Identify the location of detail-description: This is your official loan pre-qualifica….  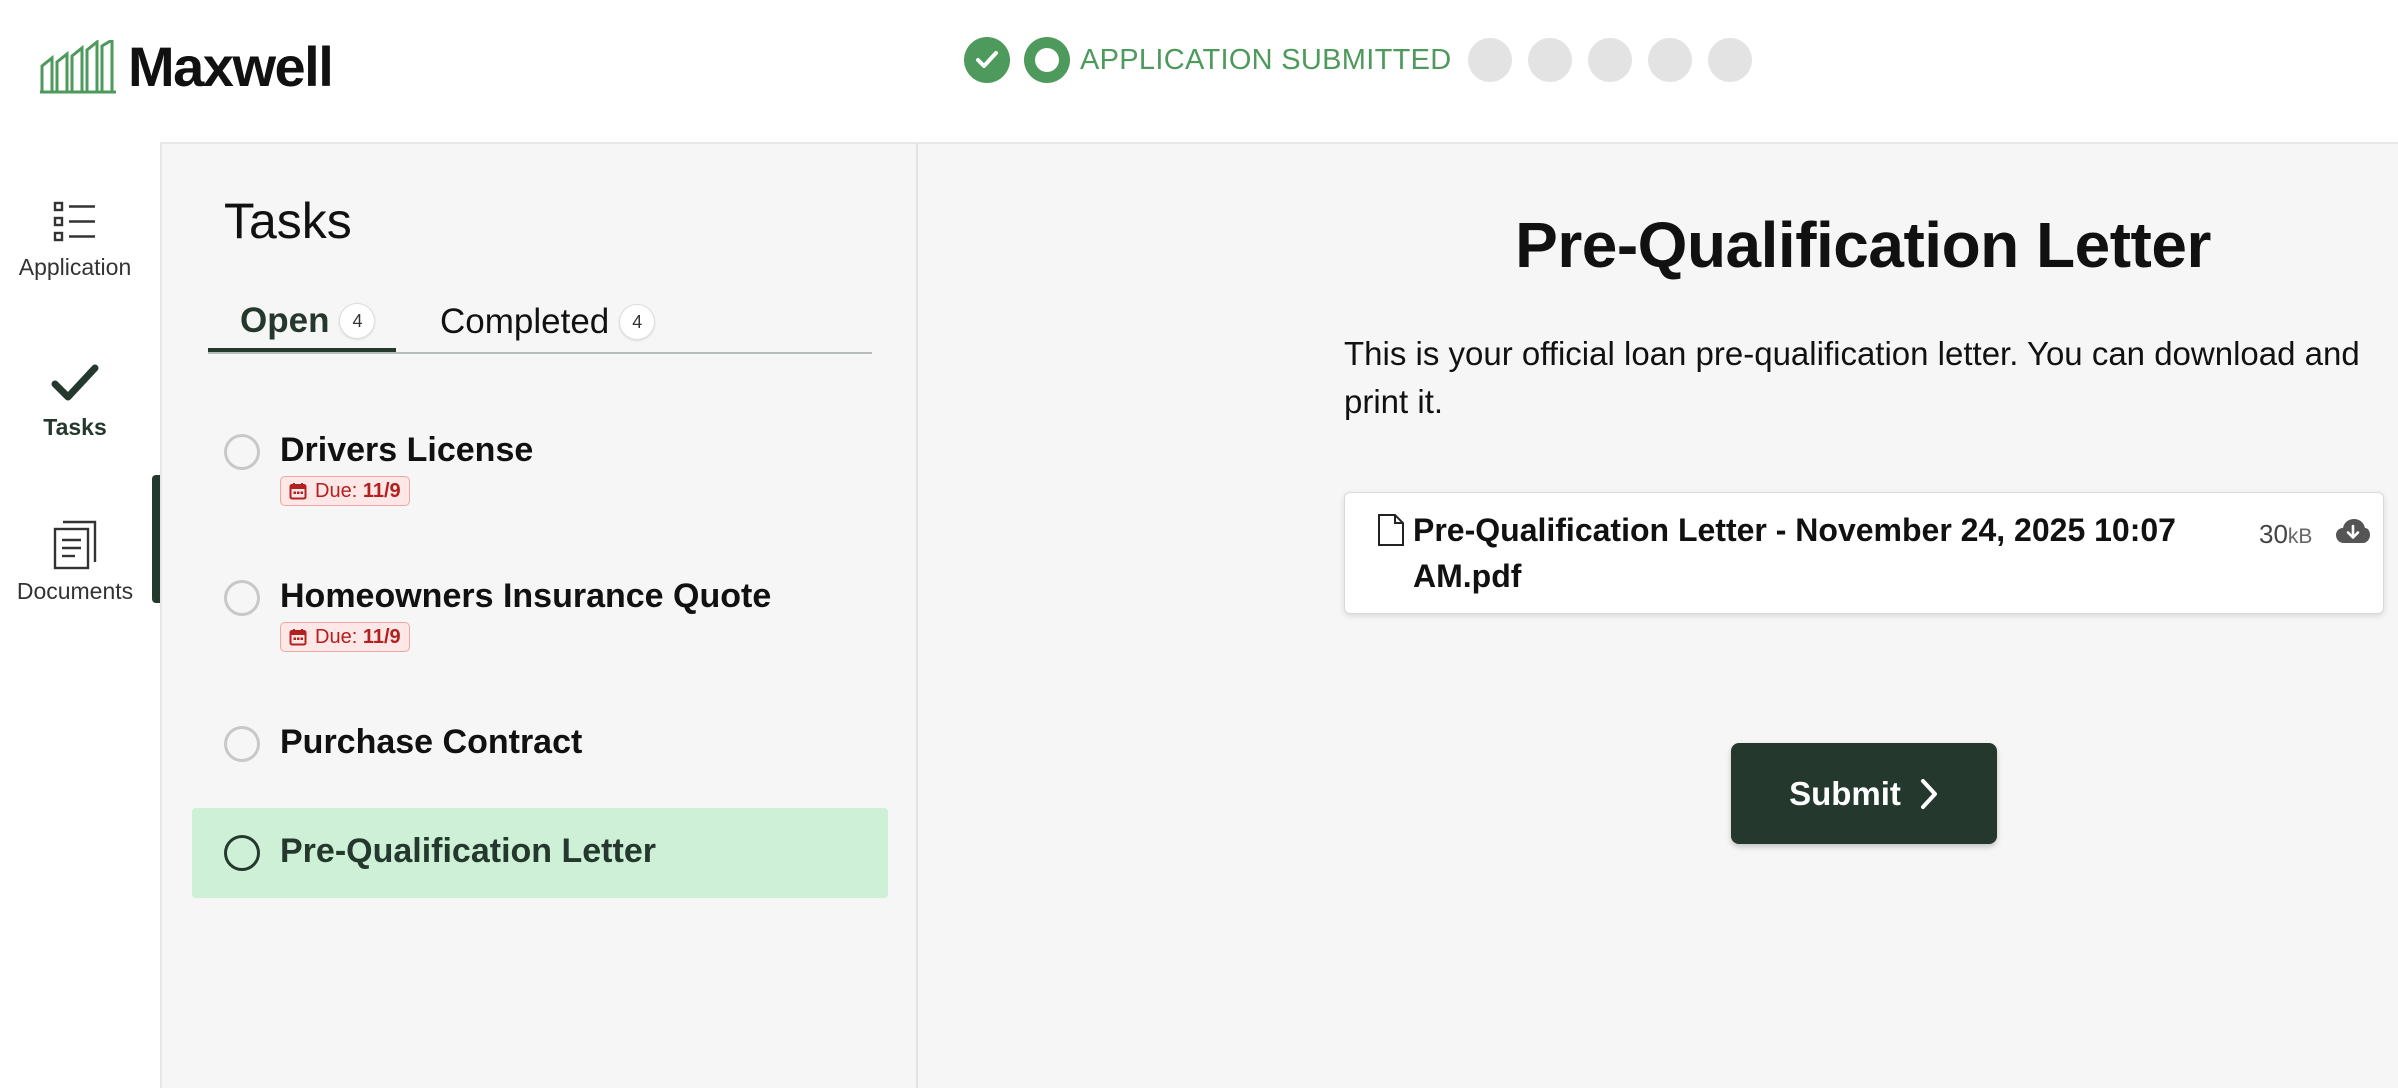
(1852, 377).